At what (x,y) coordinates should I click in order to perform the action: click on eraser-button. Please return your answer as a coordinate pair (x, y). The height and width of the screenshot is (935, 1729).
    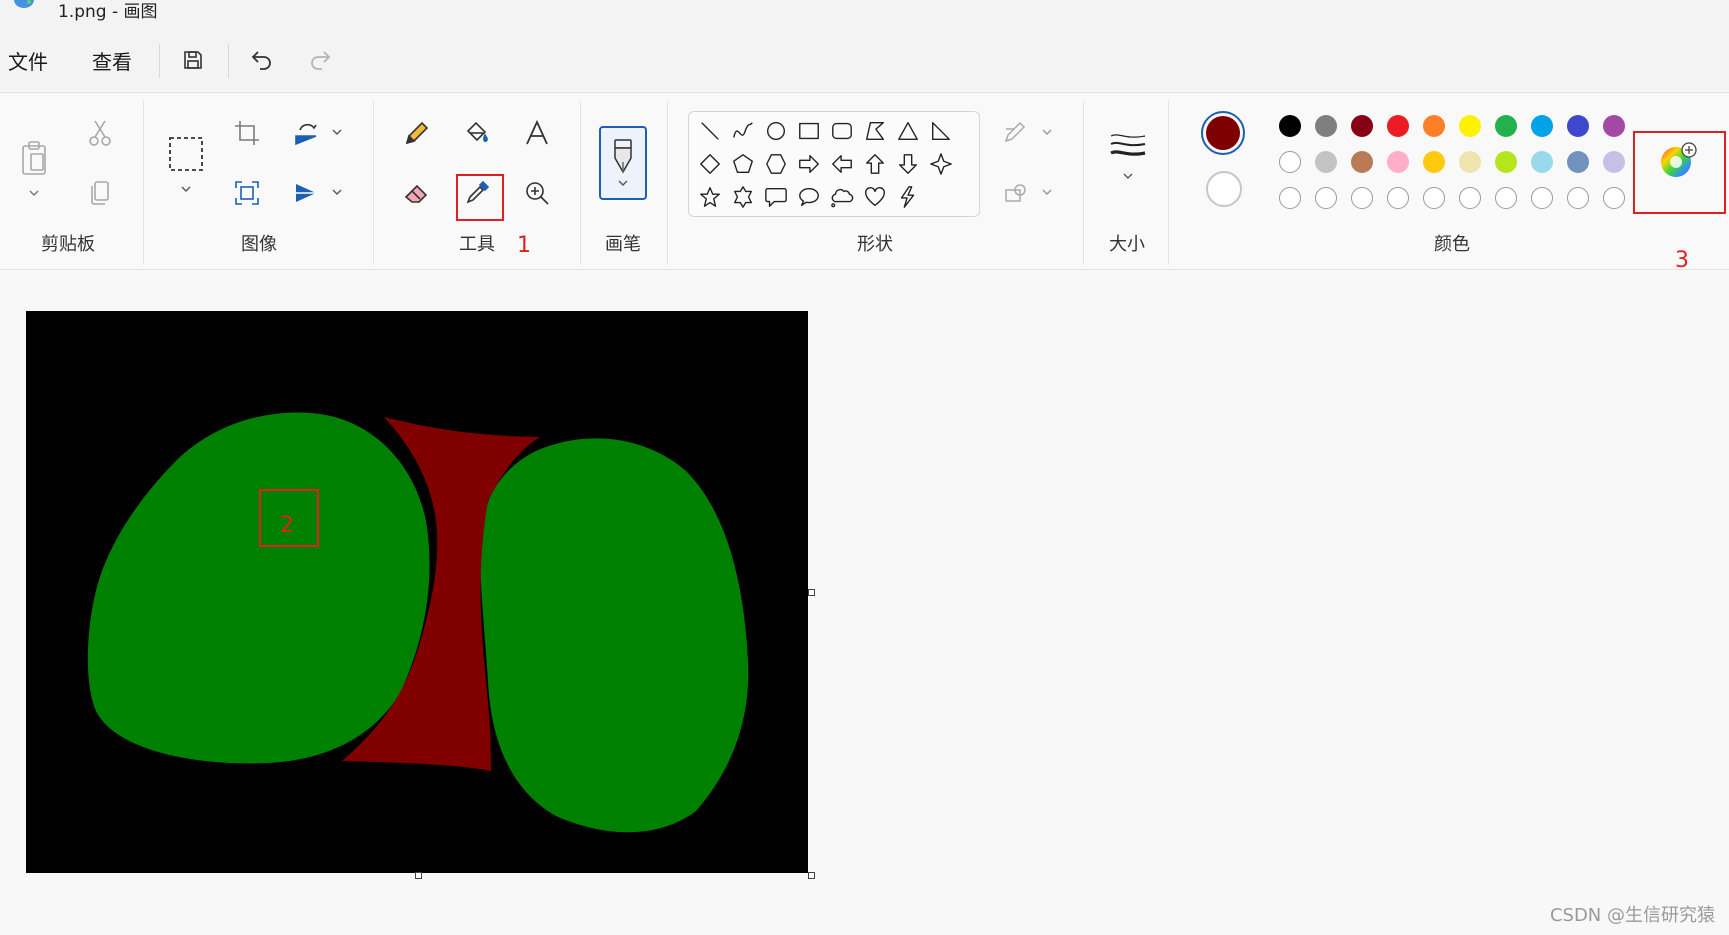
    Looking at the image, I should click on (417, 193).